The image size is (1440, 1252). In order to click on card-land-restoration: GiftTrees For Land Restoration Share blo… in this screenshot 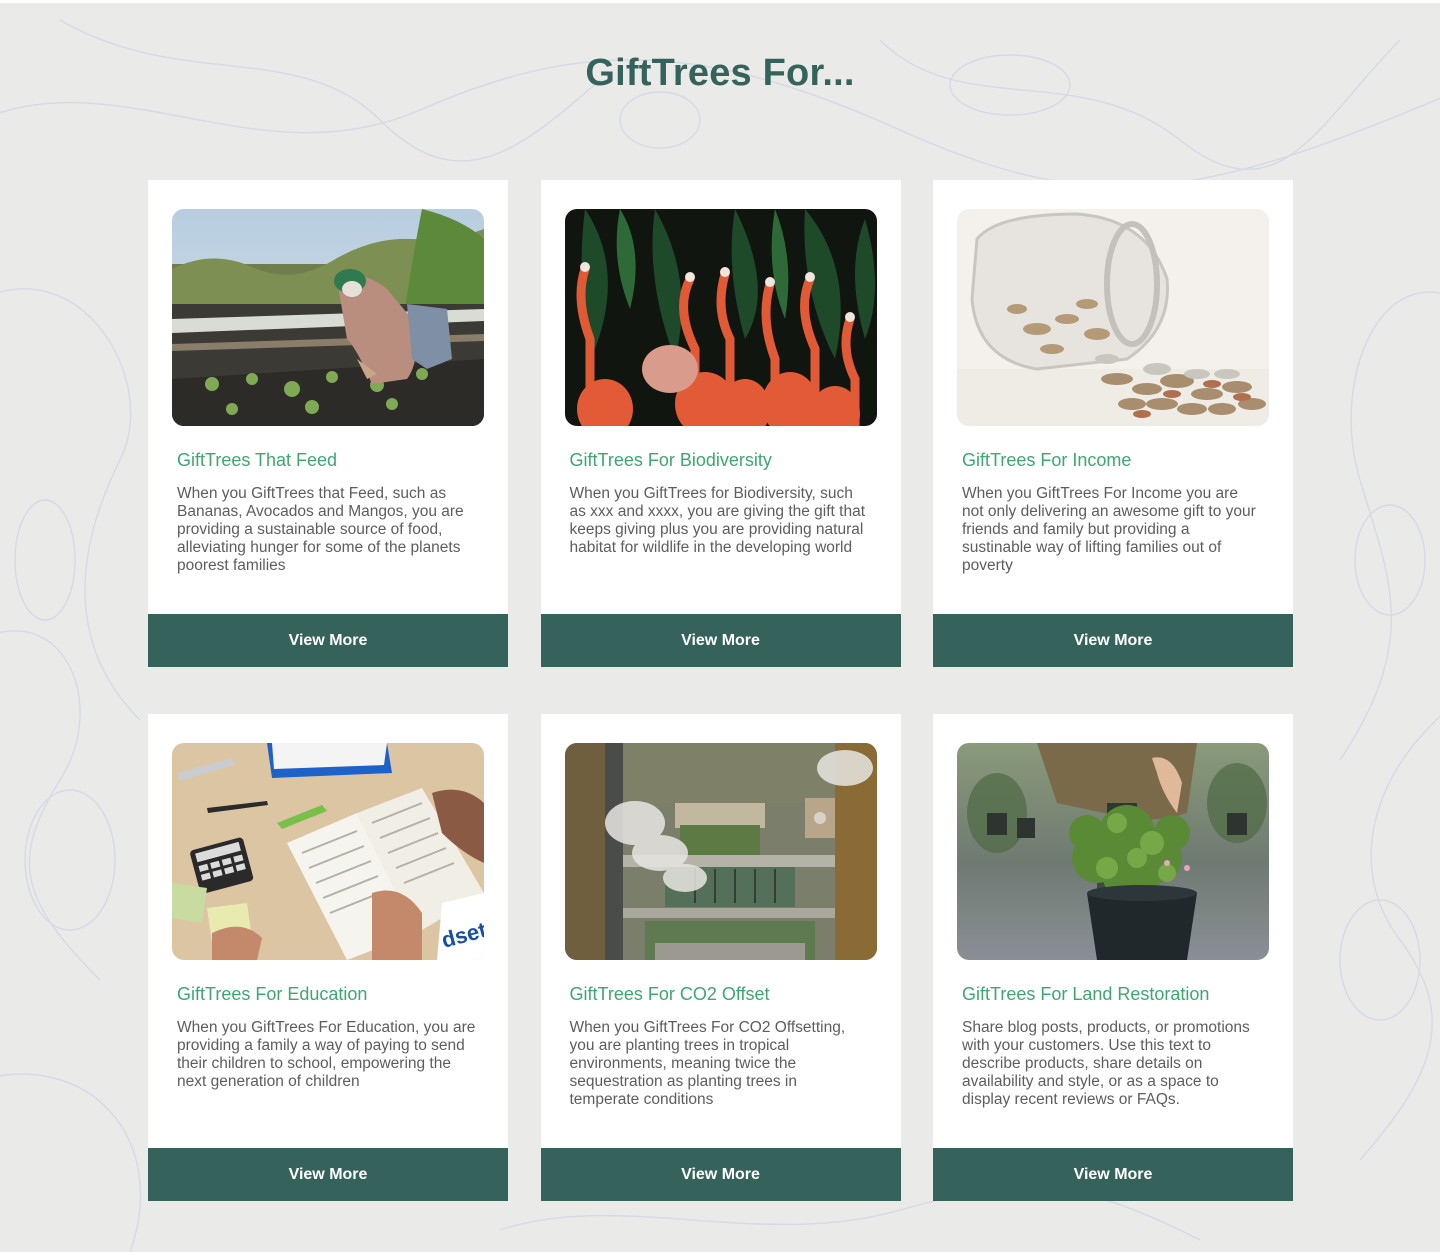, I will do `click(1113, 957)`.